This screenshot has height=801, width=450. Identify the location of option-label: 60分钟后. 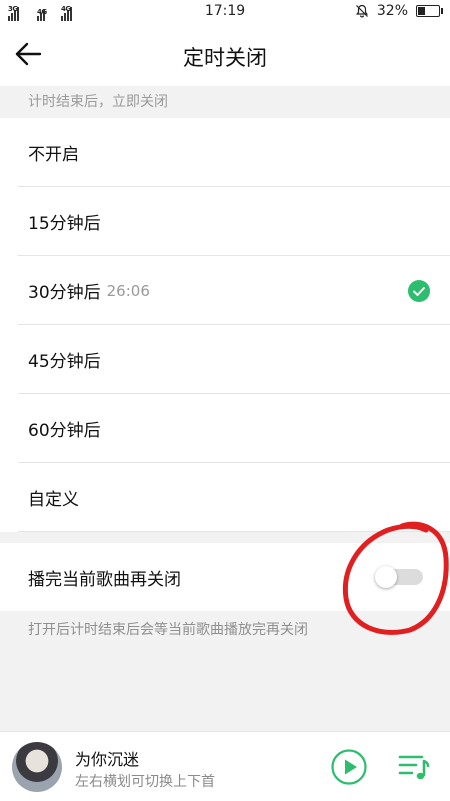
(64, 431).